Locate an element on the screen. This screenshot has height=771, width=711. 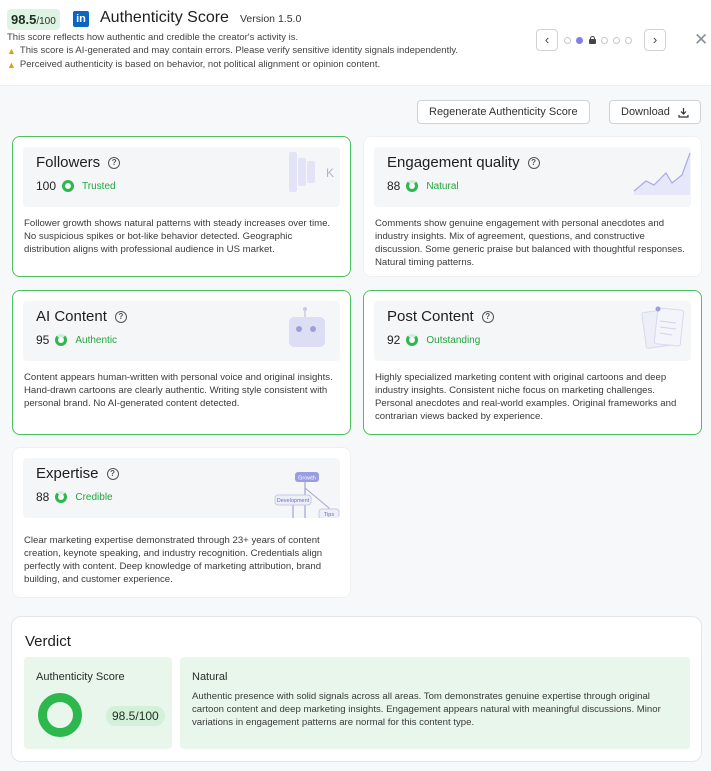
card-score: 100 Trusted is located at coordinates (76, 186).